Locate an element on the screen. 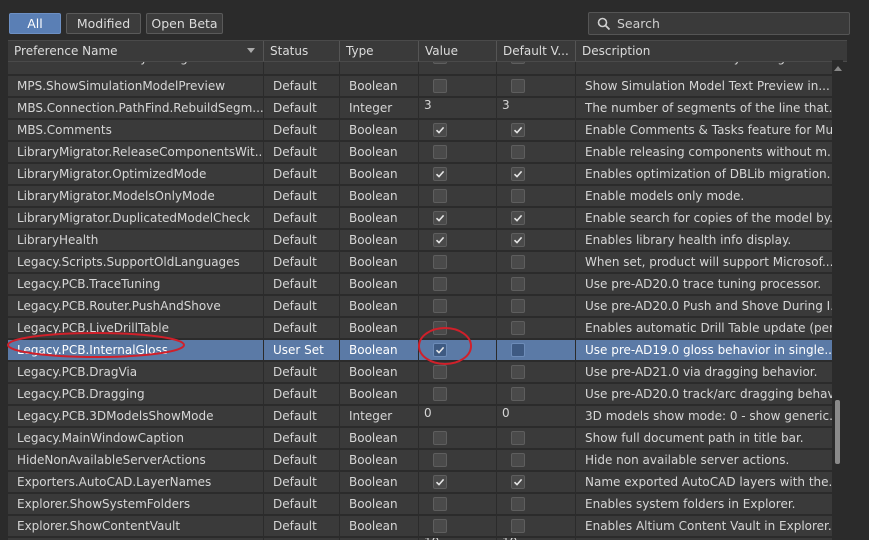 The image size is (869, 540). filter-modified-button: Modified is located at coordinates (103, 23).